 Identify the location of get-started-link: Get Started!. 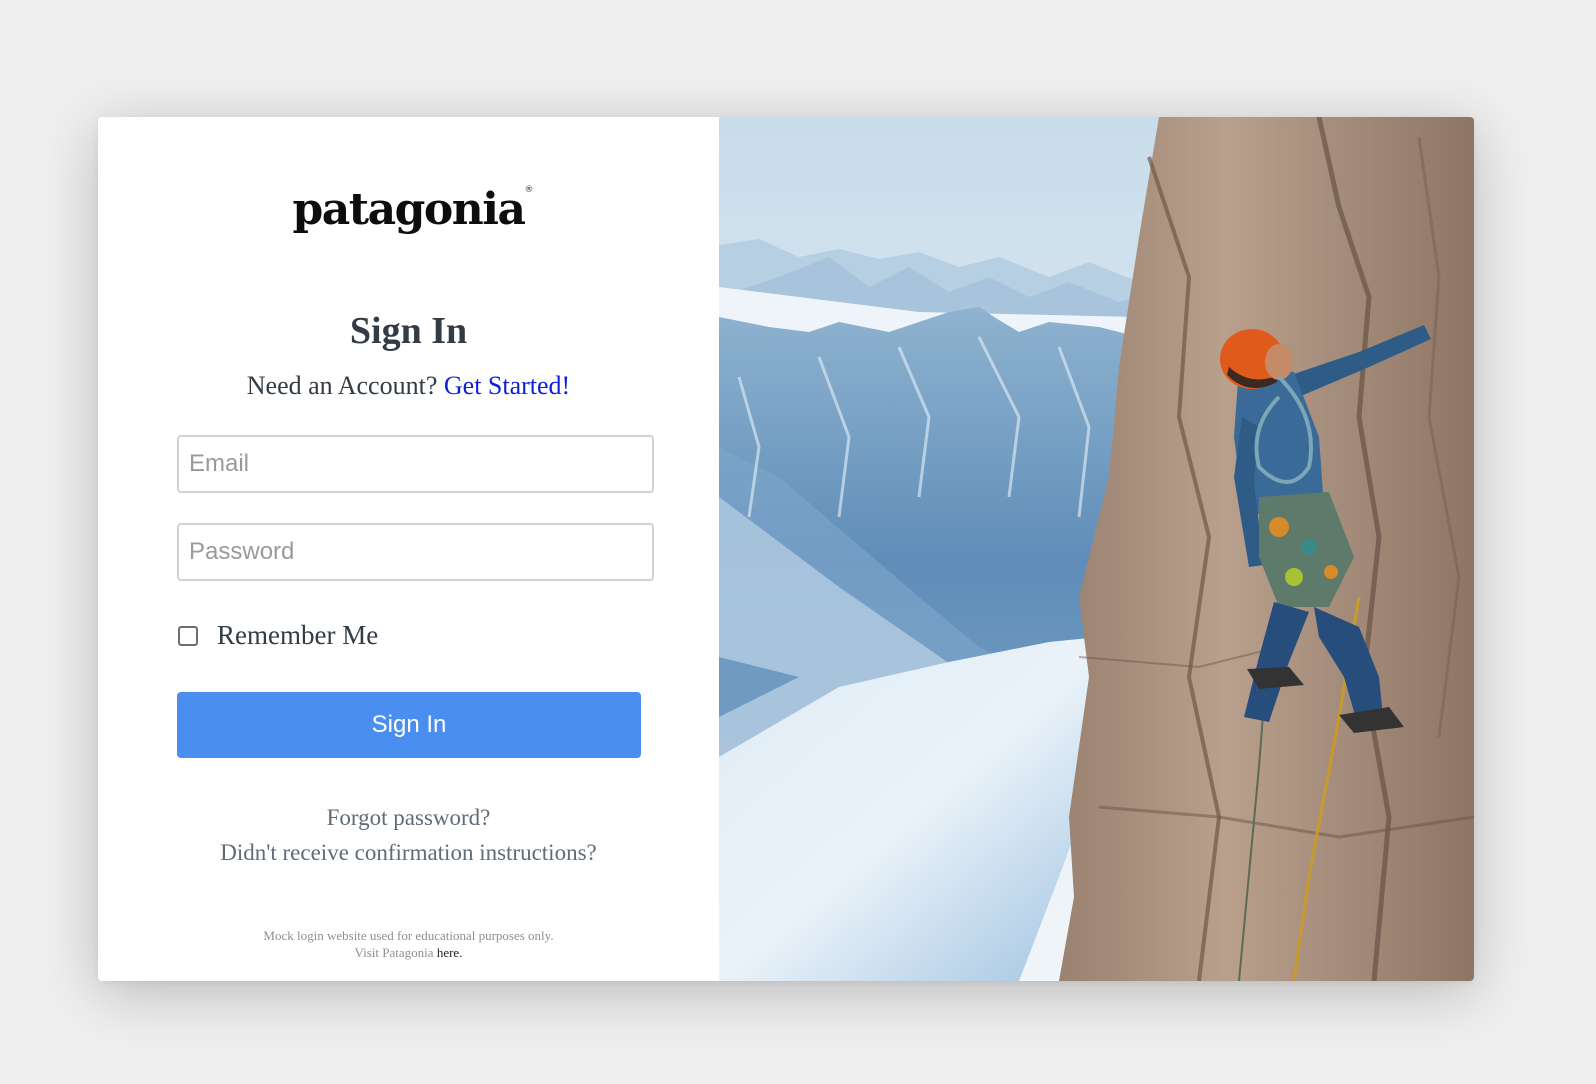
(507, 385).